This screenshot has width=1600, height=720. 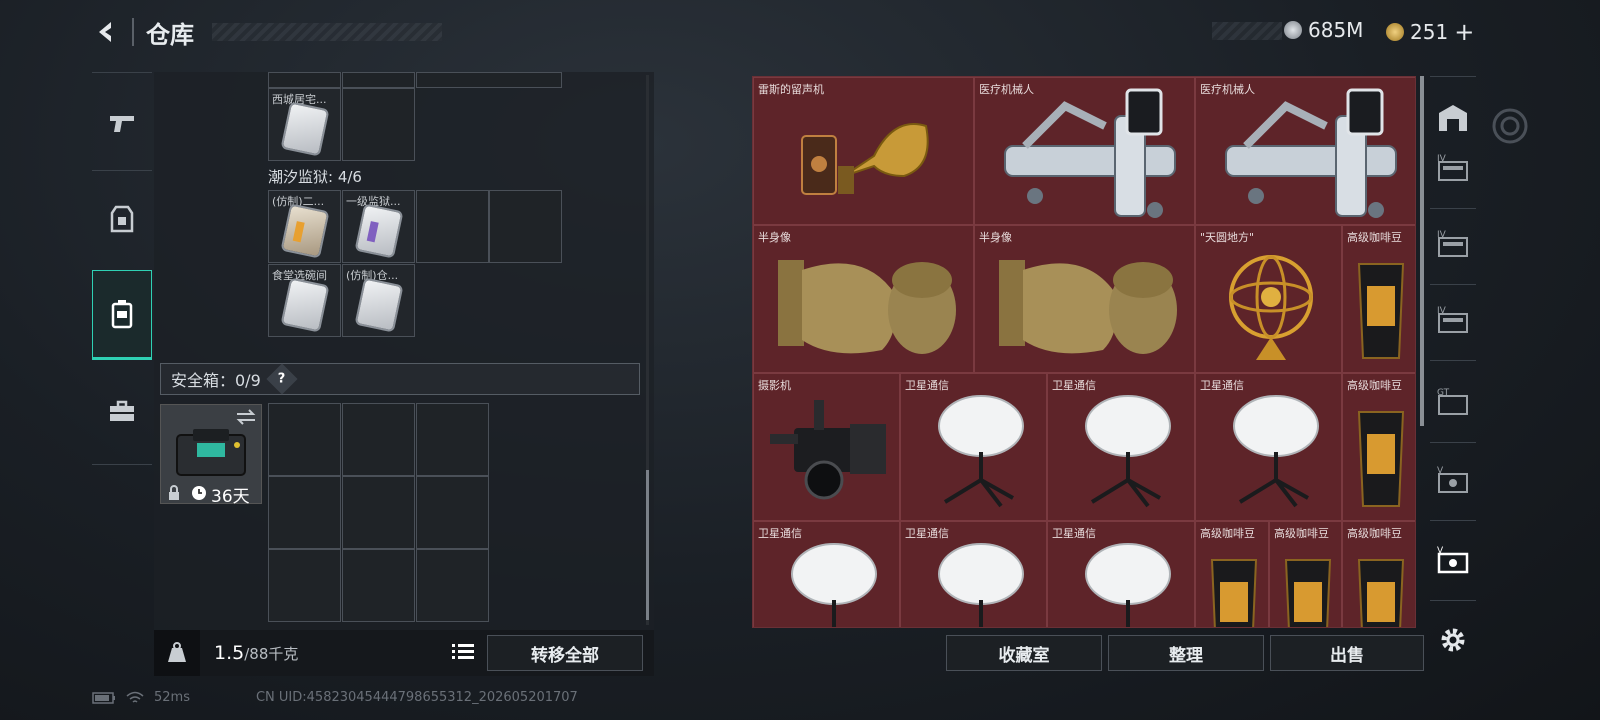 What do you see at coordinates (1293, 30) in the screenshot?
I see `silver-coin-icon` at bounding box center [1293, 30].